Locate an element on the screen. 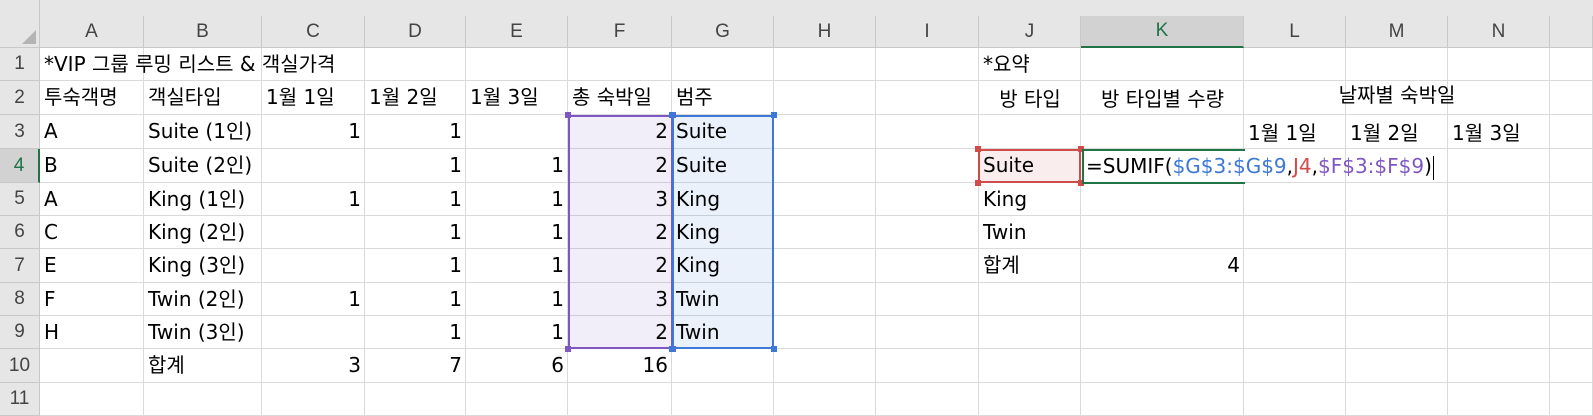  cell-n6 is located at coordinates (1499, 232).